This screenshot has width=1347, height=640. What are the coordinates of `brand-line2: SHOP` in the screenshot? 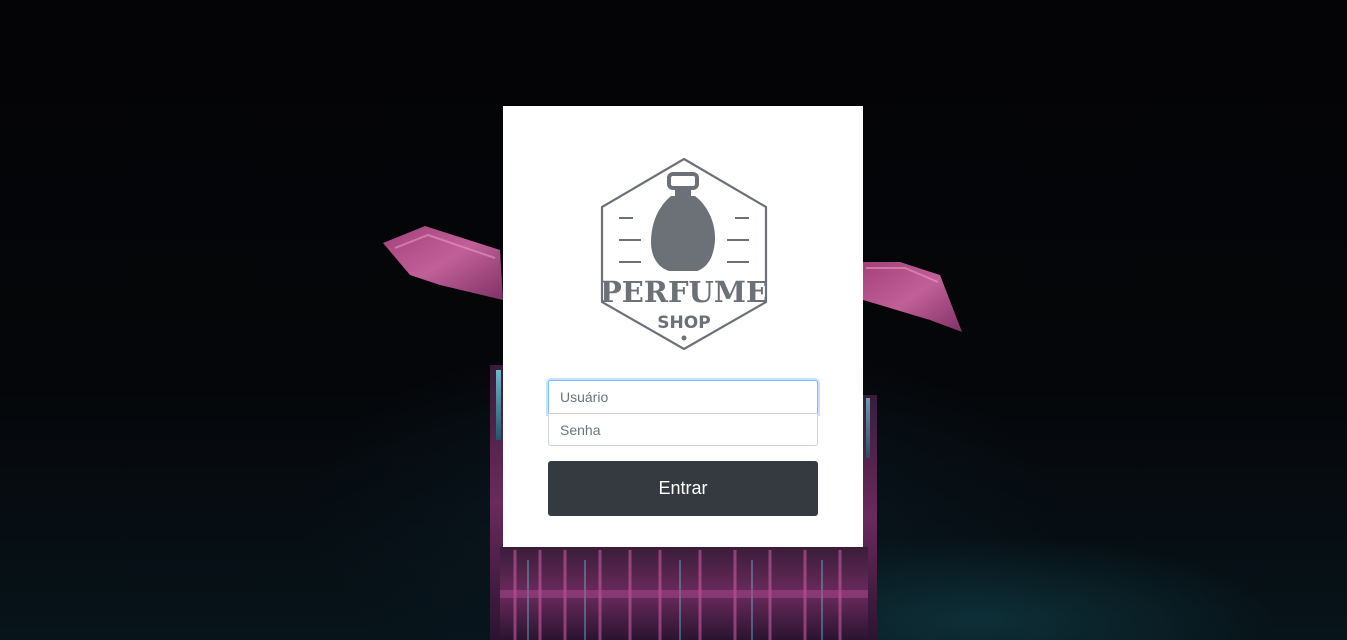 It's located at (683, 323).